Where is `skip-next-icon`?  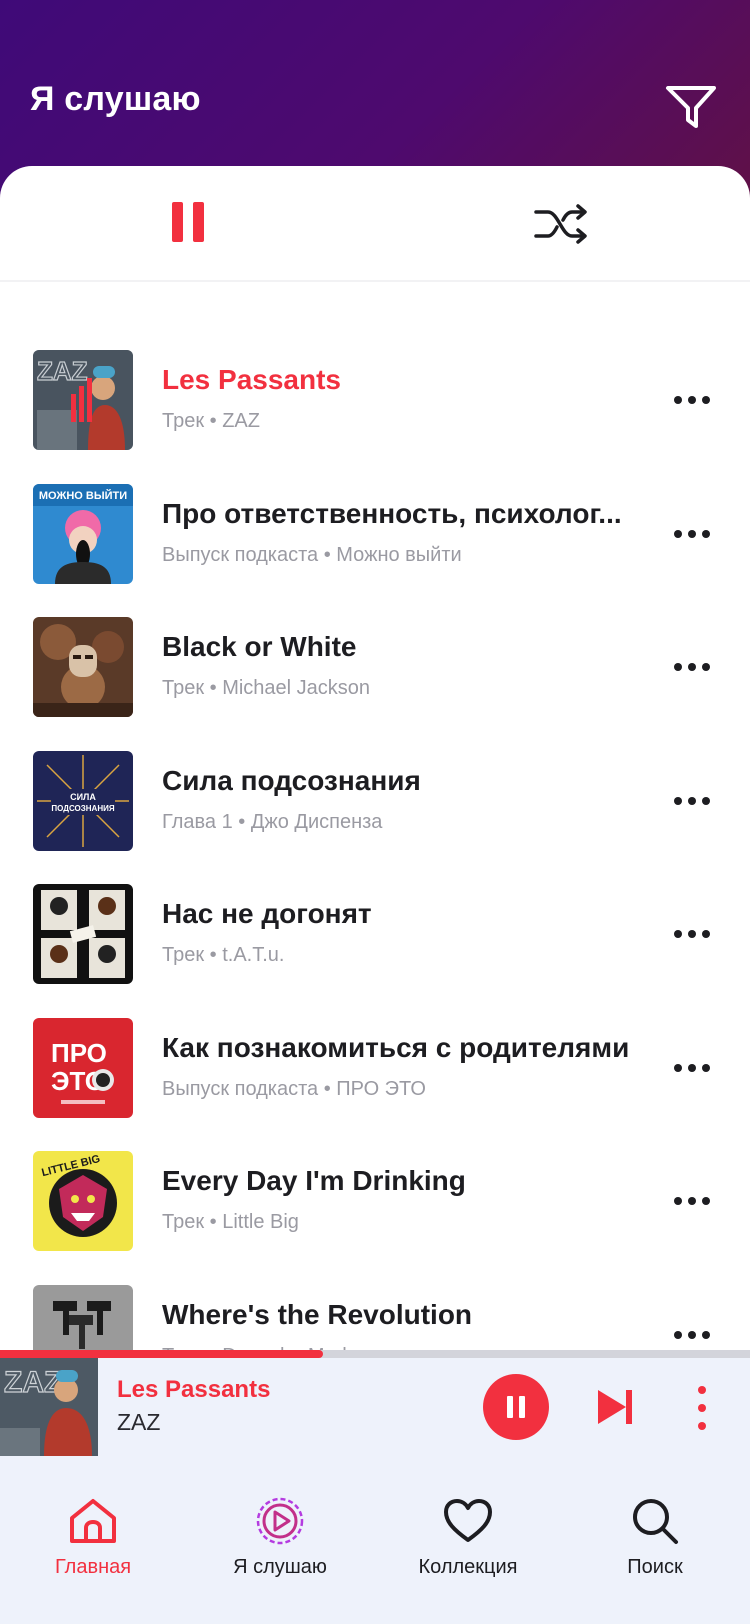 skip-next-icon is located at coordinates (615, 1407).